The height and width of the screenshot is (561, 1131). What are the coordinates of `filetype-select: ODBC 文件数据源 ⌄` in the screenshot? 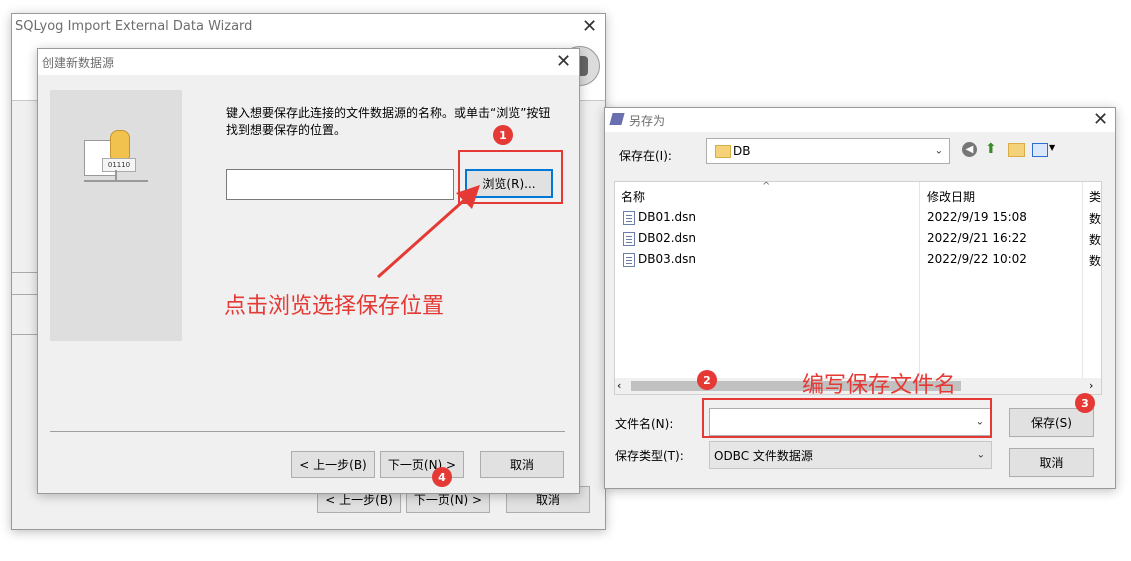 It's located at (850, 455).